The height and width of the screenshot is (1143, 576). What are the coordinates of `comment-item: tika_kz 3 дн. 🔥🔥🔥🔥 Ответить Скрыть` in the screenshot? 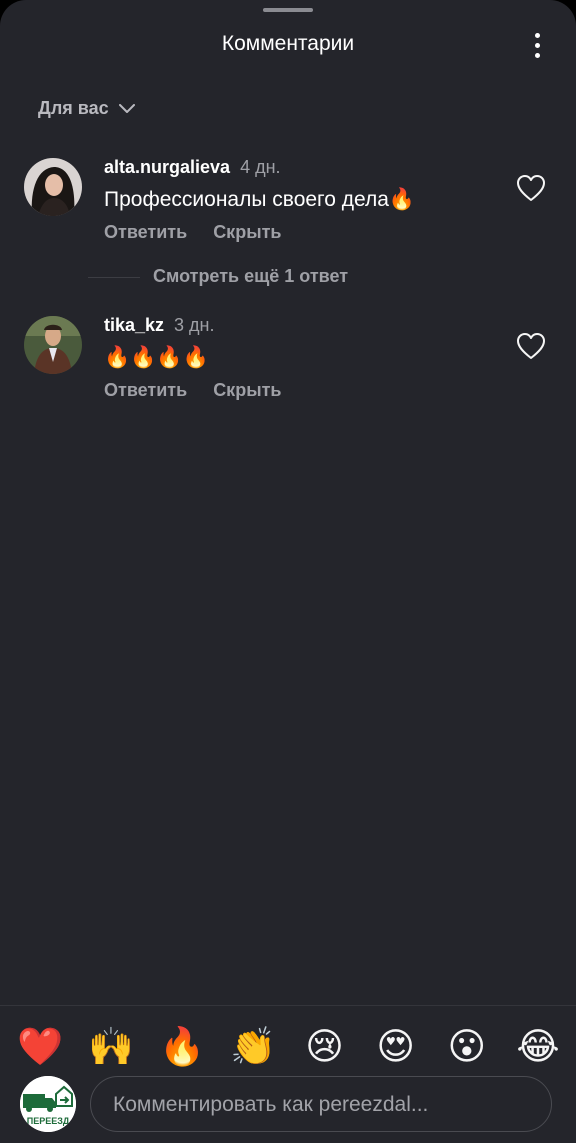 It's located at (288, 365).